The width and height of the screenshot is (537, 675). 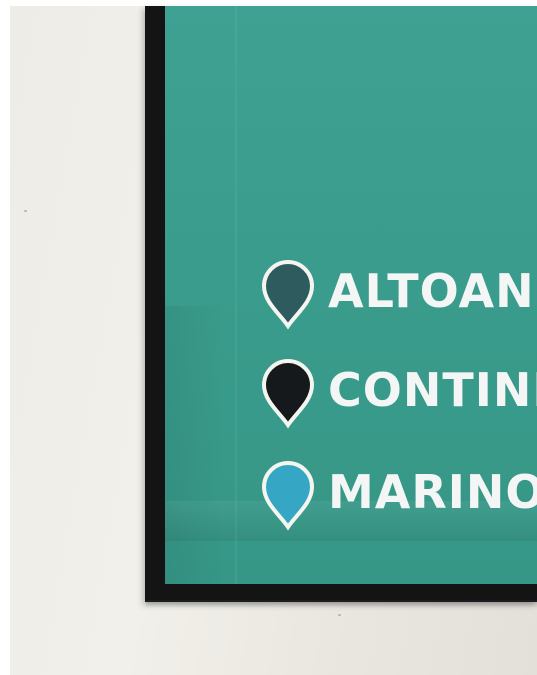 I want to click on poster-shade, so click(x=195, y=445).